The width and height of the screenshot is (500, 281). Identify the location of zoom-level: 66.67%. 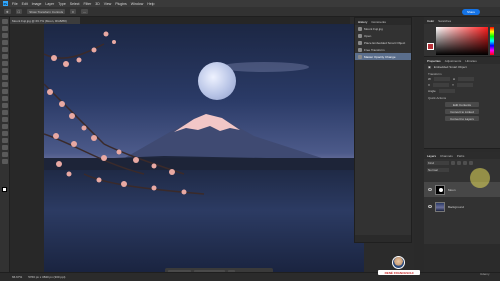
(17, 277).